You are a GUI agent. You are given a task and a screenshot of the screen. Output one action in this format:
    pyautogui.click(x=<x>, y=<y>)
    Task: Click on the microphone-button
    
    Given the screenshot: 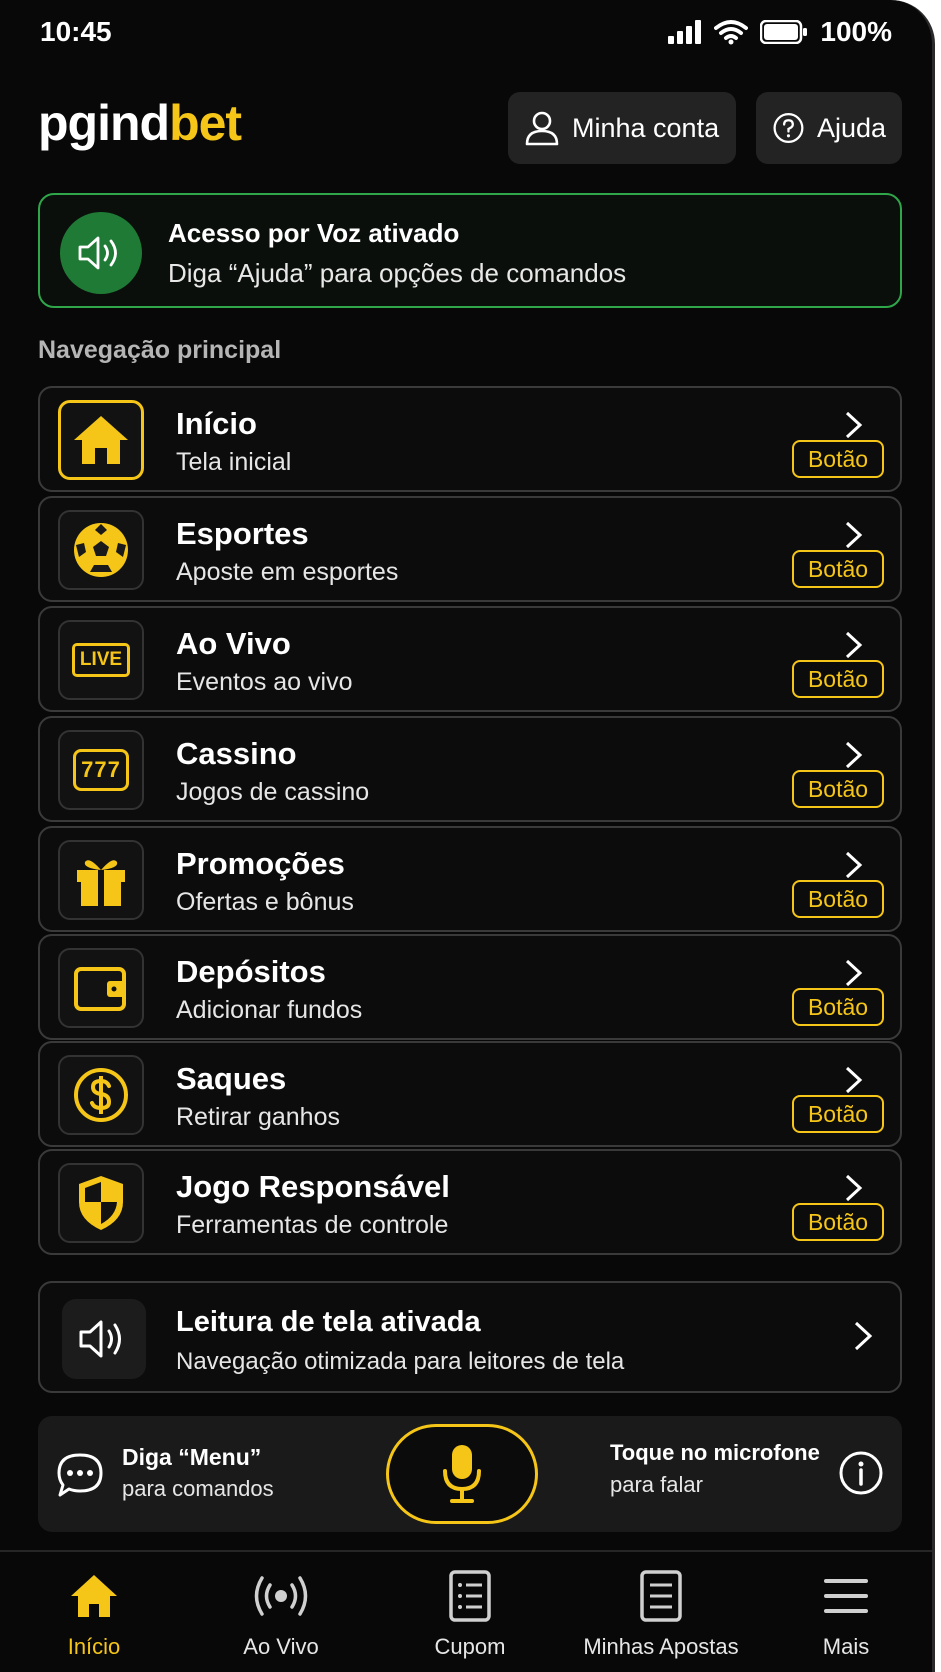 What is the action you would take?
    pyautogui.click(x=462, y=1474)
    